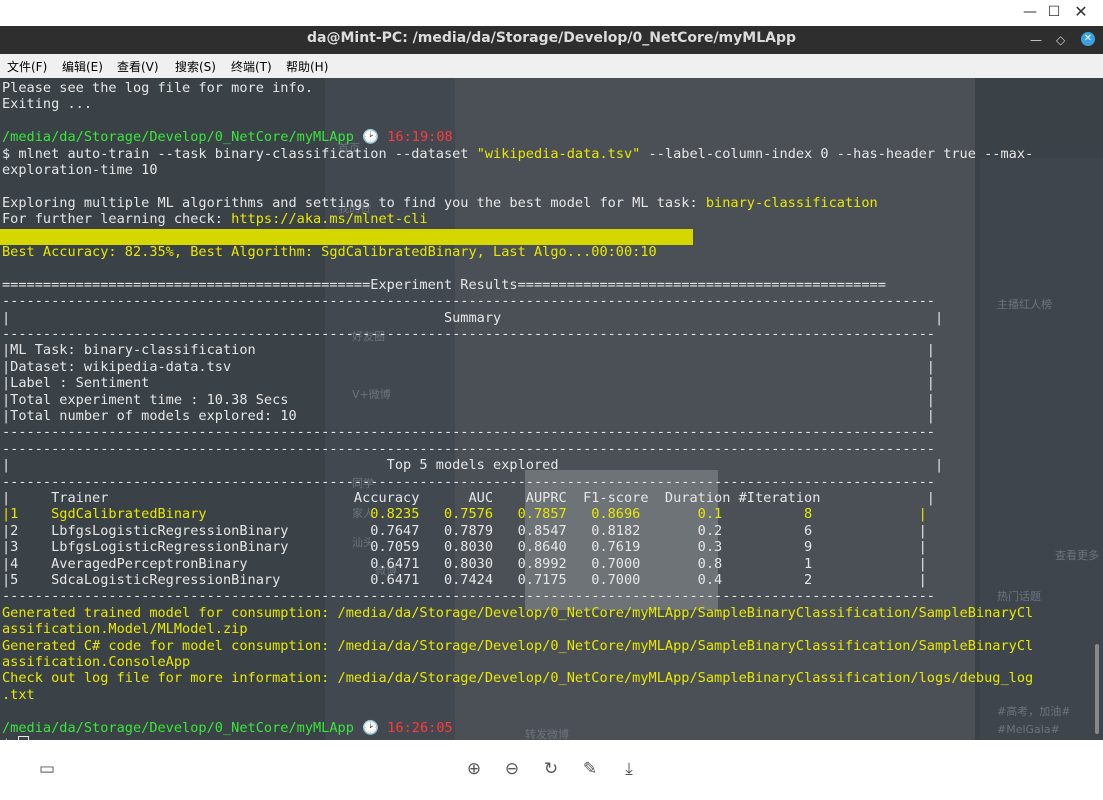 This screenshot has height=800, width=1103. I want to click on menu-search: 搜索(S), so click(195, 66).